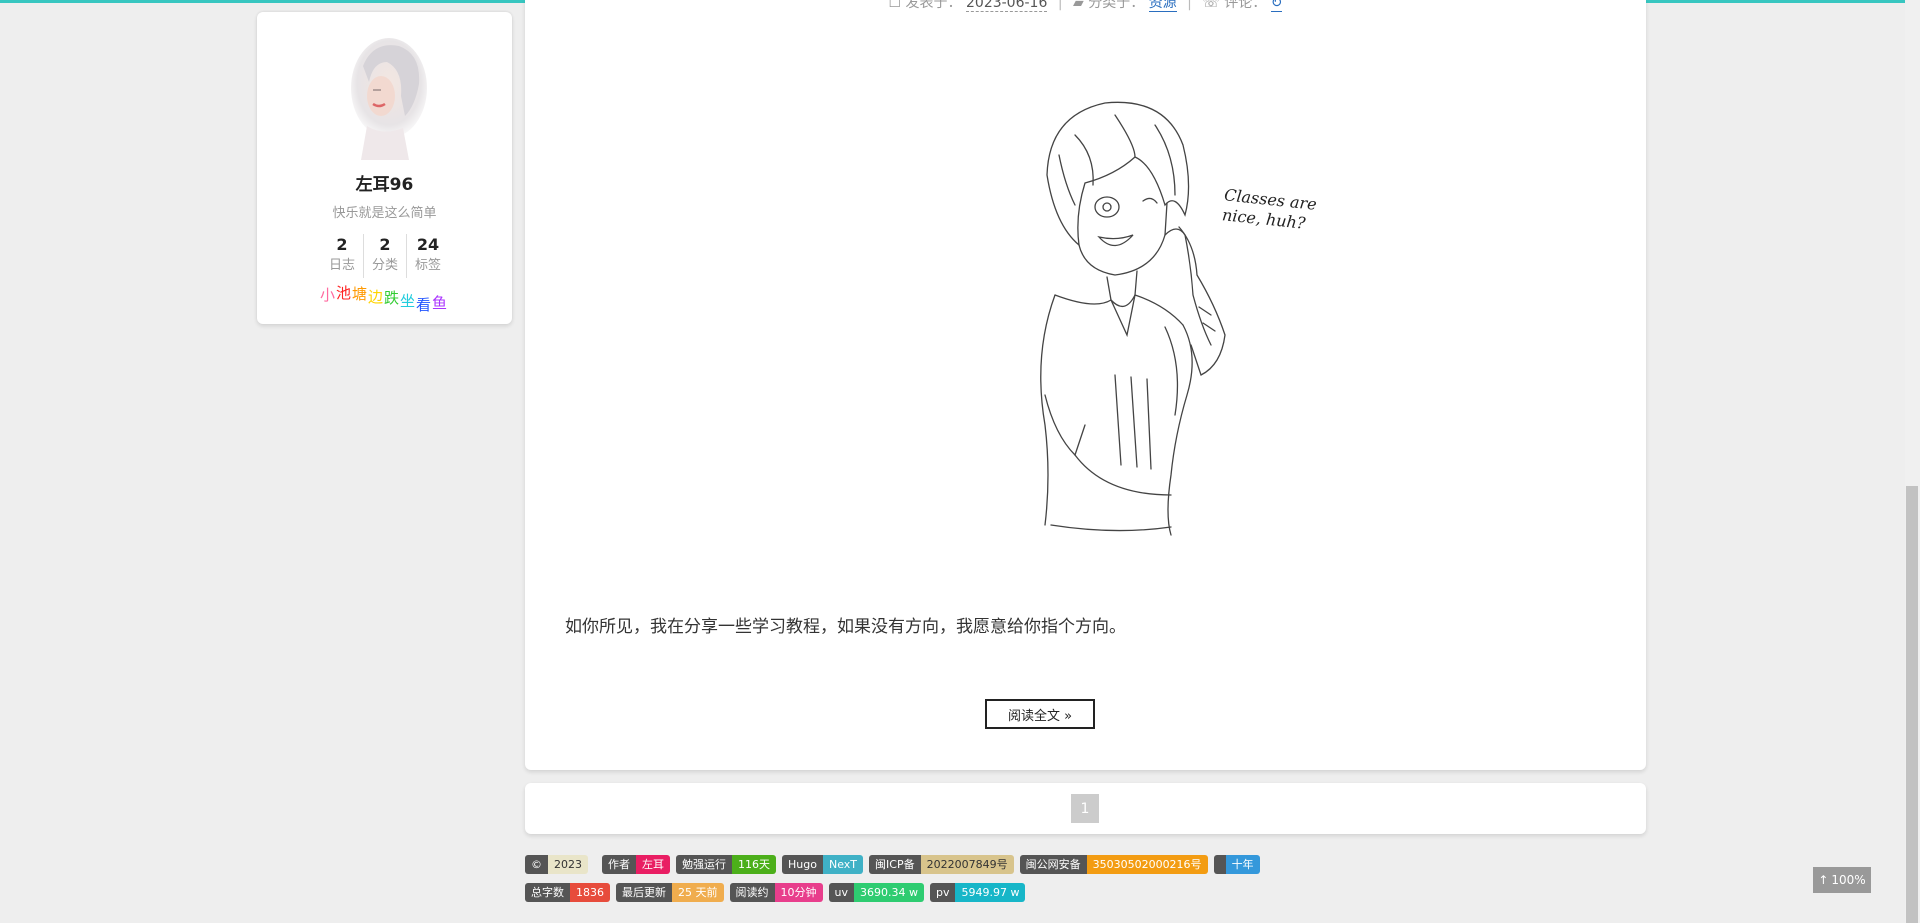 This screenshot has height=923, width=1920. What do you see at coordinates (1912, 704) in the screenshot?
I see `scrollbar-thumb` at bounding box center [1912, 704].